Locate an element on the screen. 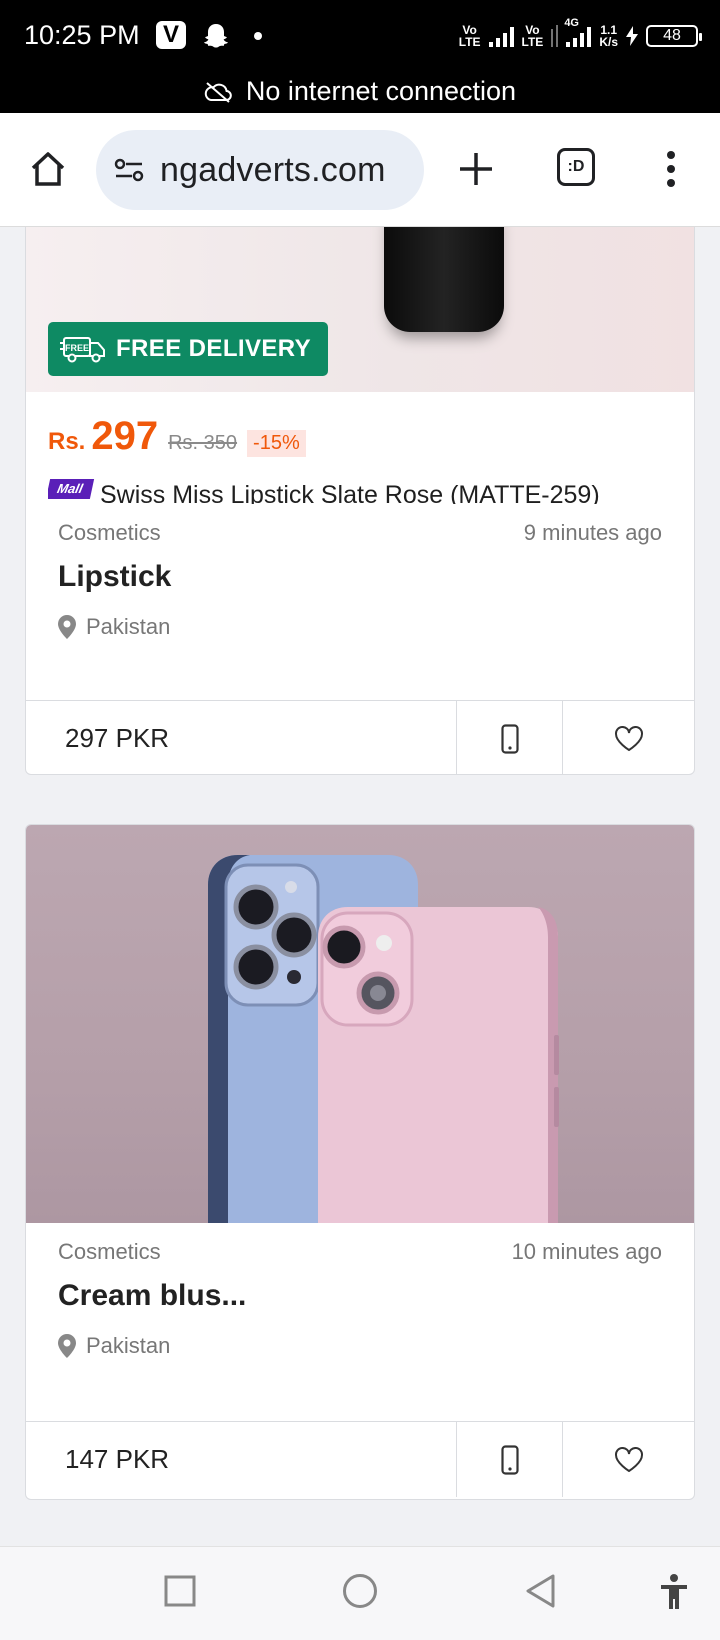 The height and width of the screenshot is (1640, 720). listing-time: 10 minutes ago is located at coordinates (586, 1251).